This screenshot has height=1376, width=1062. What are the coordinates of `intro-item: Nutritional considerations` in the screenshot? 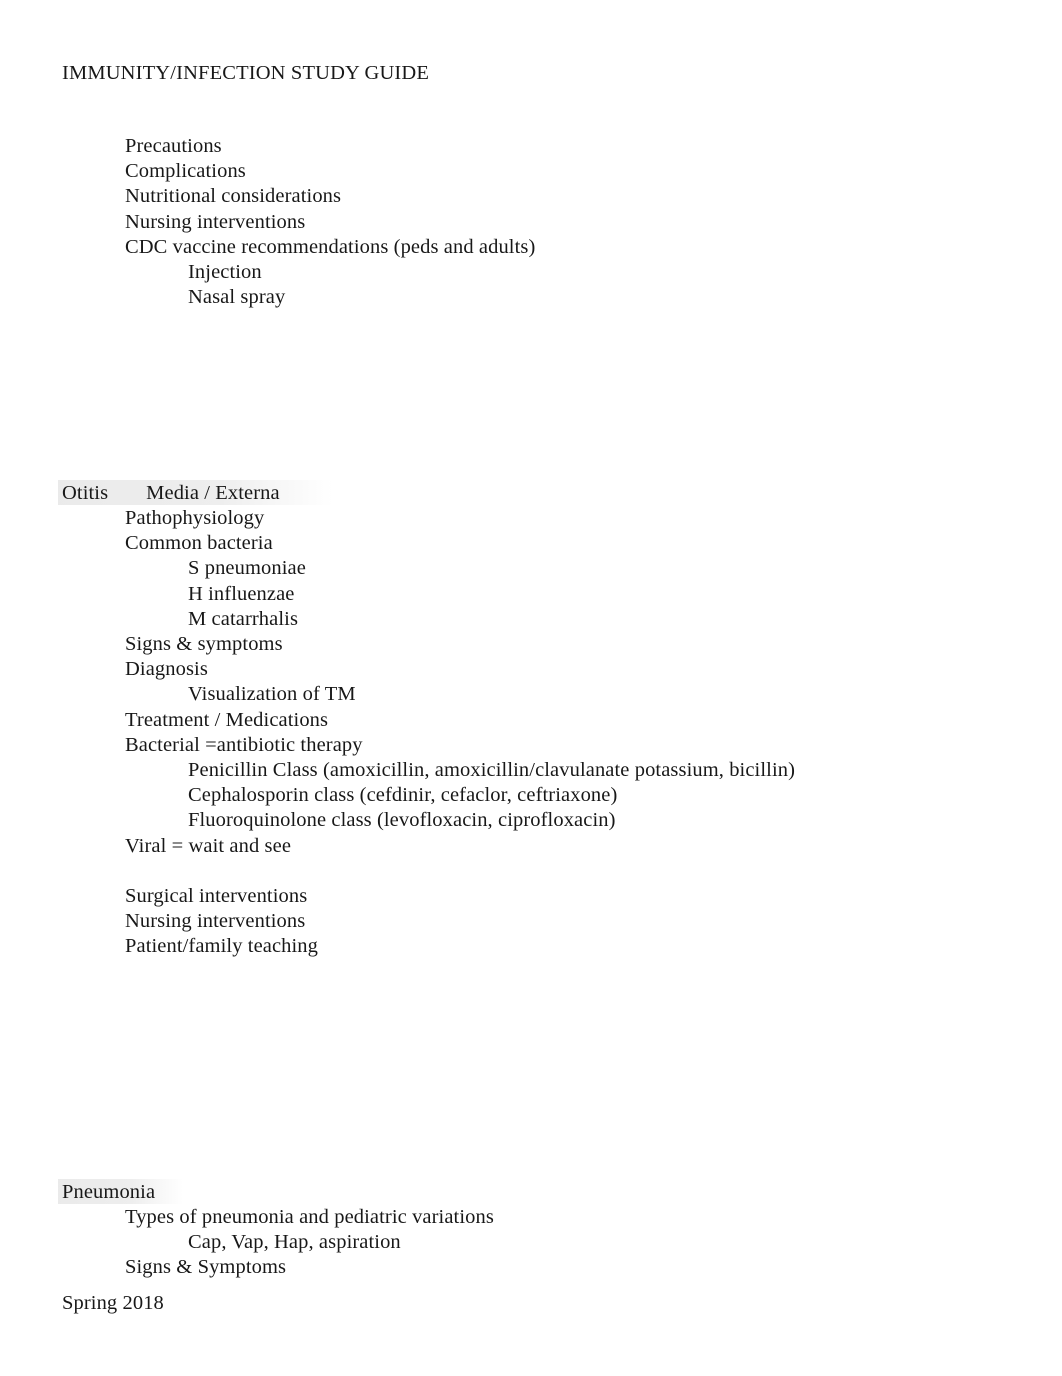 It's located at (233, 196).